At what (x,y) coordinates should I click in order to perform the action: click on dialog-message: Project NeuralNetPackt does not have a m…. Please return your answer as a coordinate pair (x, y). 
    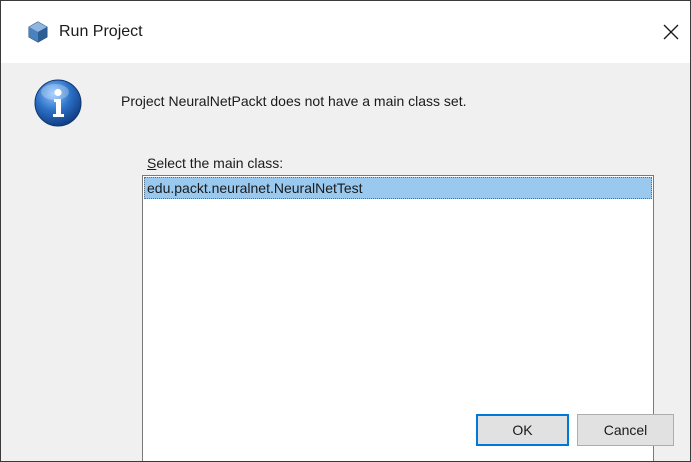
    Looking at the image, I should click on (294, 101).